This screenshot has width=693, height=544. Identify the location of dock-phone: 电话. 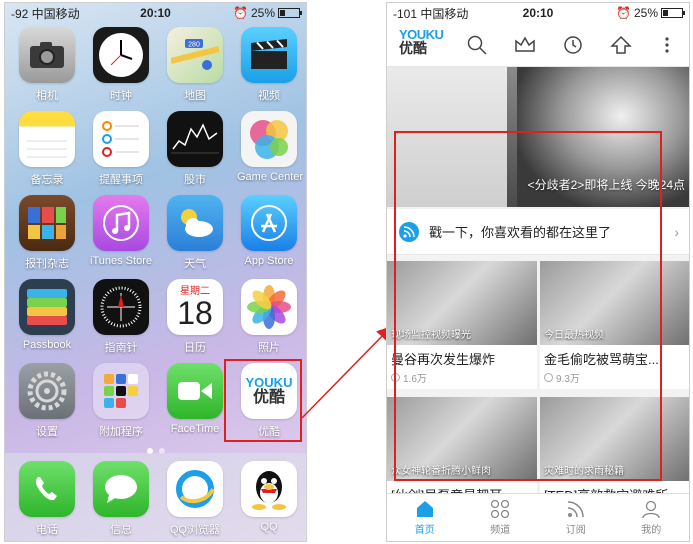
(47, 499).